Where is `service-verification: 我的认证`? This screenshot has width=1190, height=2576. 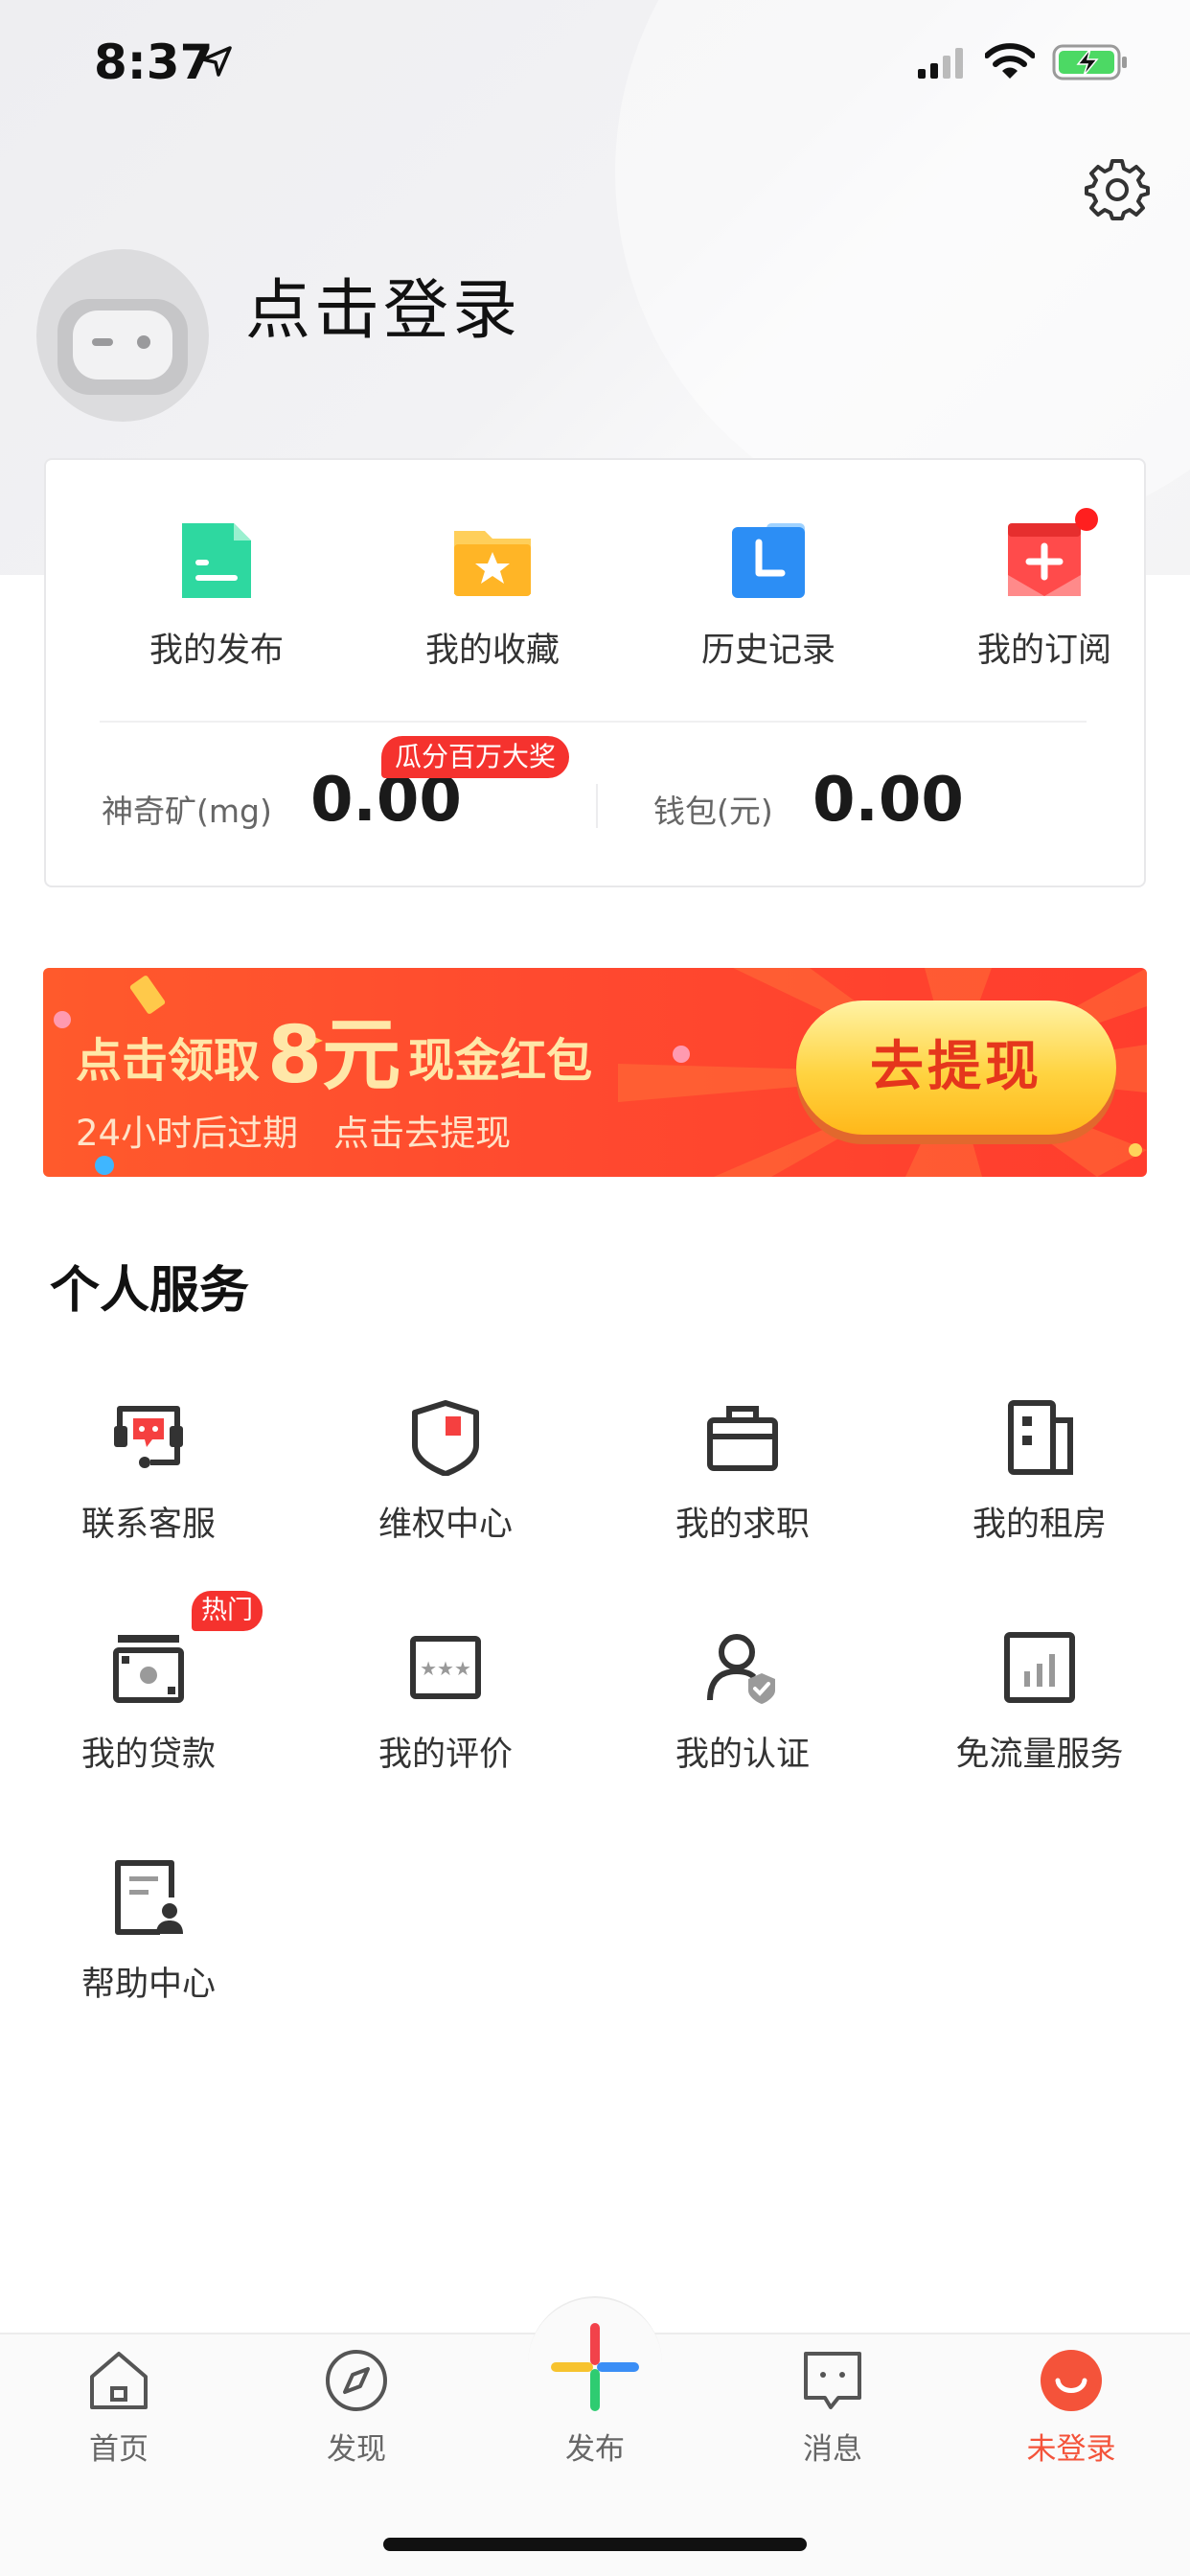
service-verification: 我的认证 is located at coordinates (743, 1715).